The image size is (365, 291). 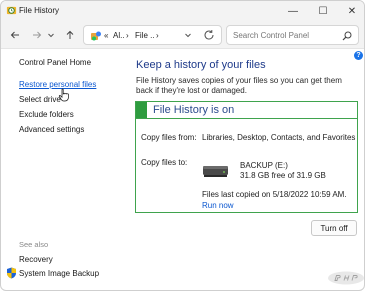 I want to click on file-history-app-icon, so click(x=11, y=10).